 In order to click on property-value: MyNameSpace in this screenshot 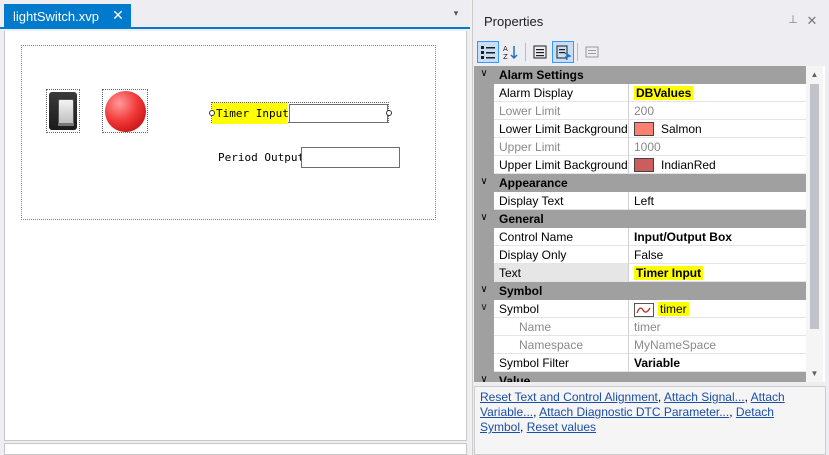, I will do `click(718, 345)`.